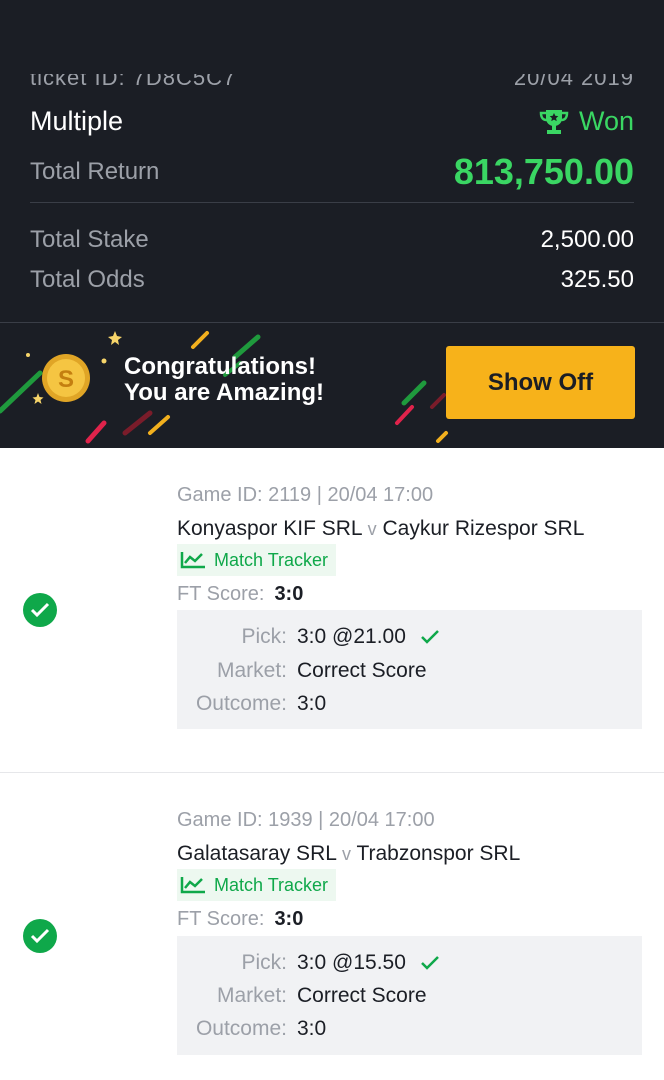 The image size is (664, 1080). I want to click on bet-type-row: Multiple Won, so click(332, 121).